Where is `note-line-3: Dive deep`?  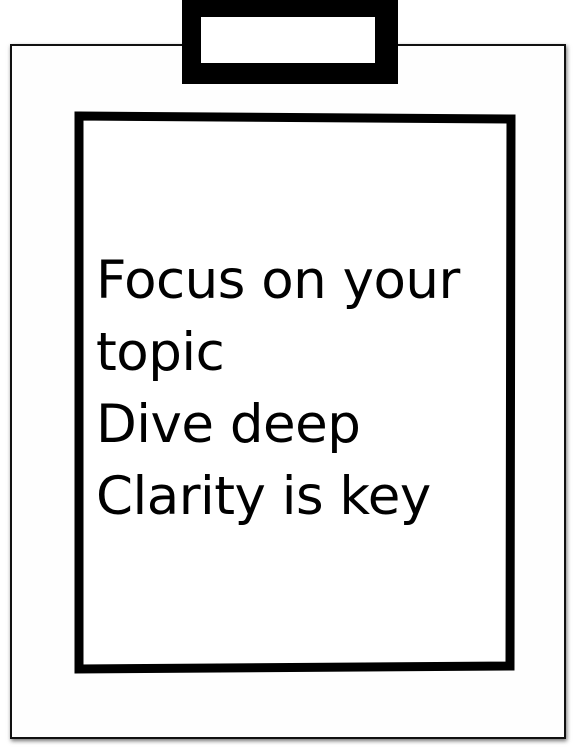
note-line-3: Dive deep is located at coordinates (228, 424).